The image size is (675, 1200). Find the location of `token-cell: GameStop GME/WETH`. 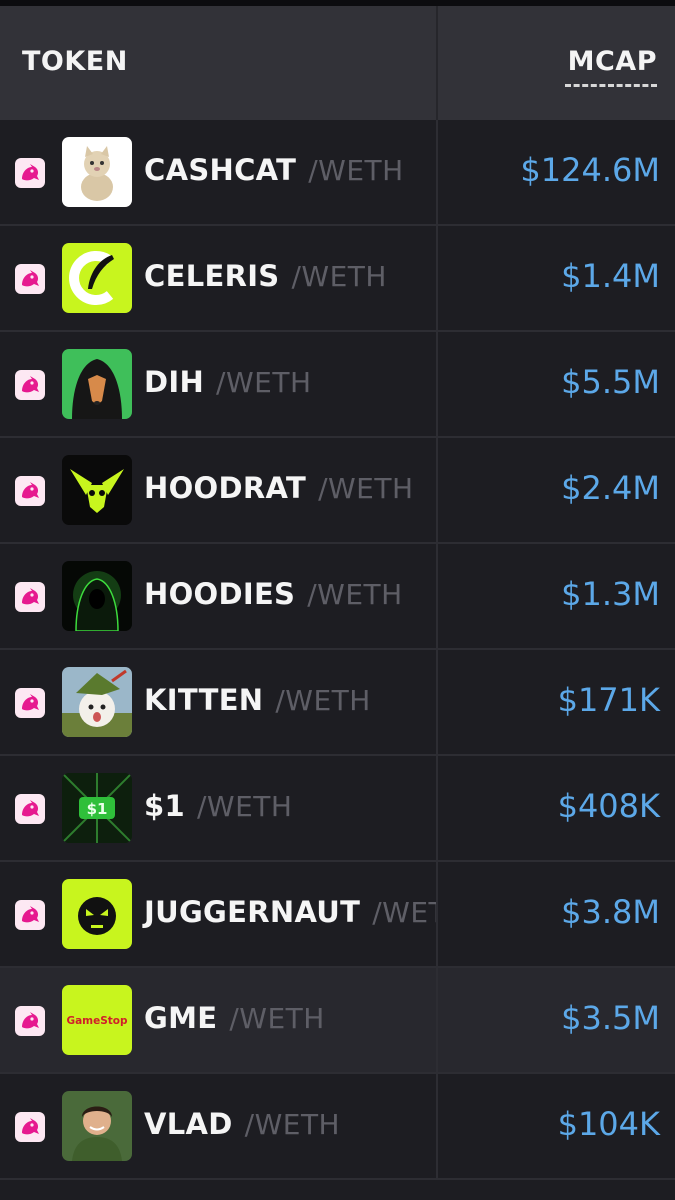

token-cell: GameStop GME/WETH is located at coordinates (219, 1020).